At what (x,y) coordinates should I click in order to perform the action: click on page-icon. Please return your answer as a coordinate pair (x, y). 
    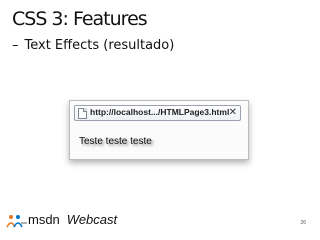
    Looking at the image, I should click on (82, 113).